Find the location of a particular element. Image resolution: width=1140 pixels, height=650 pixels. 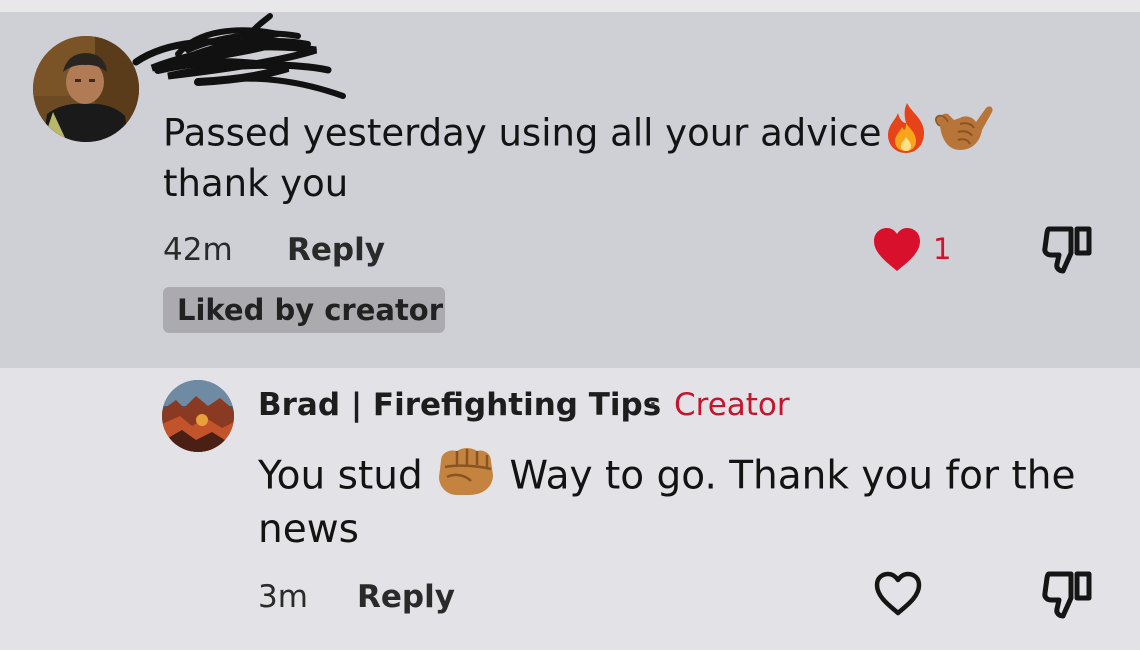

call-me-hand-emoji is located at coordinates (963, 135).